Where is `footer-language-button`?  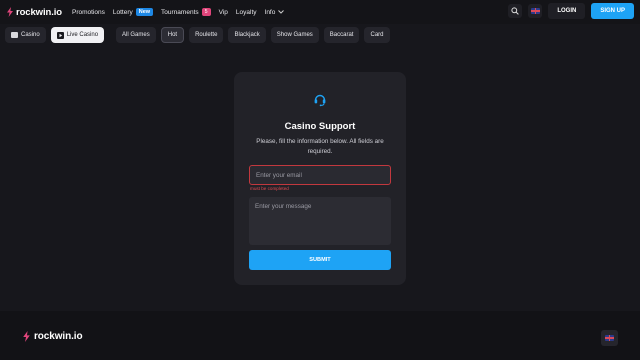 footer-language-button is located at coordinates (609, 338).